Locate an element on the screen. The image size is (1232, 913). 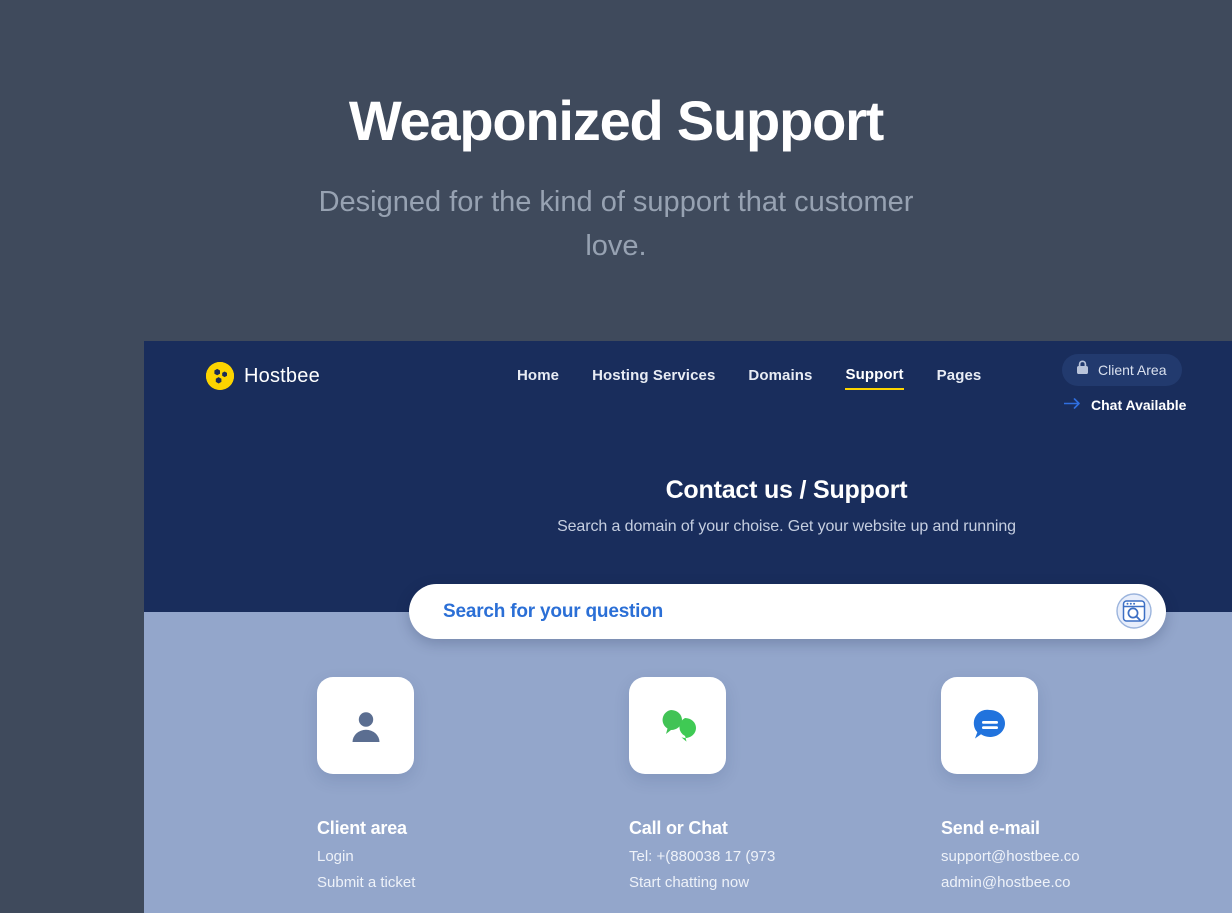
card-link: Start chatting now is located at coordinates (689, 882).